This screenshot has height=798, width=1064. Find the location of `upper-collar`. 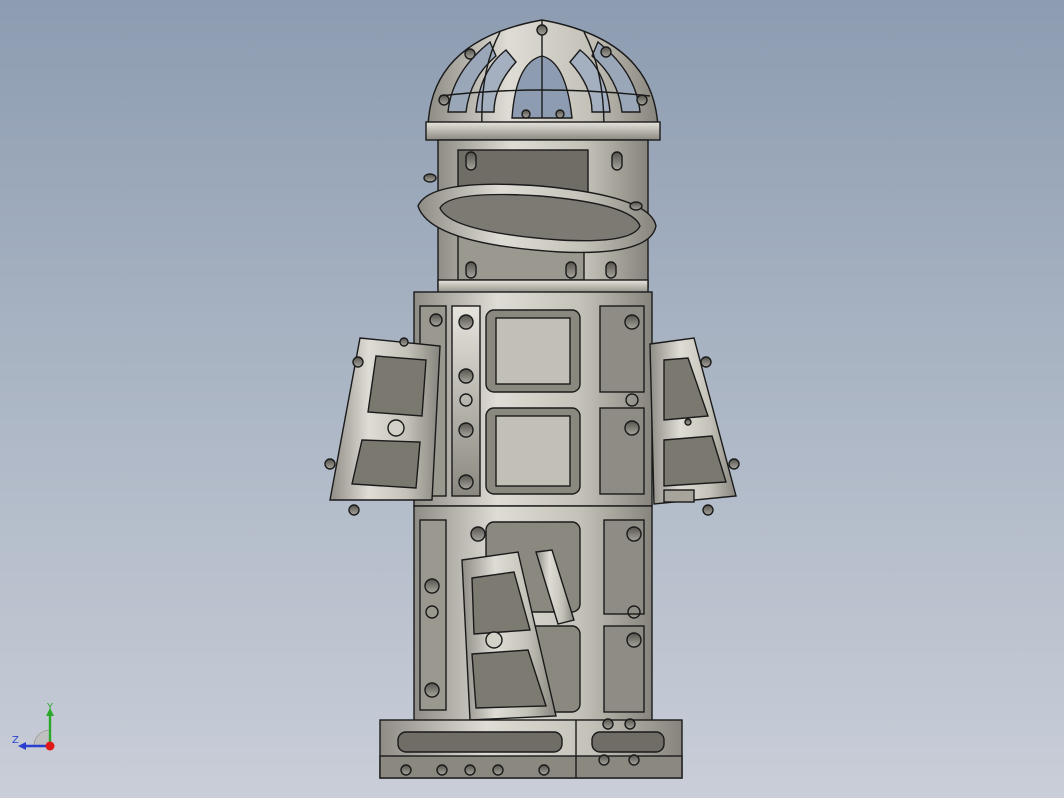

upper-collar is located at coordinates (537, 217).